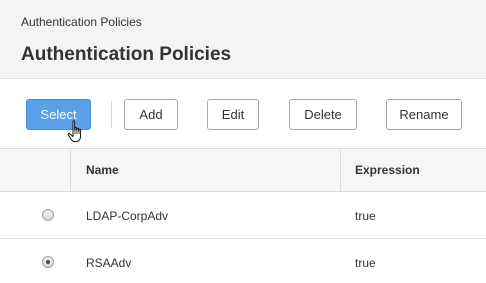  Describe the element at coordinates (127, 216) in the screenshot. I see `policy-name-cell: LDAP-CorpAdv` at that location.